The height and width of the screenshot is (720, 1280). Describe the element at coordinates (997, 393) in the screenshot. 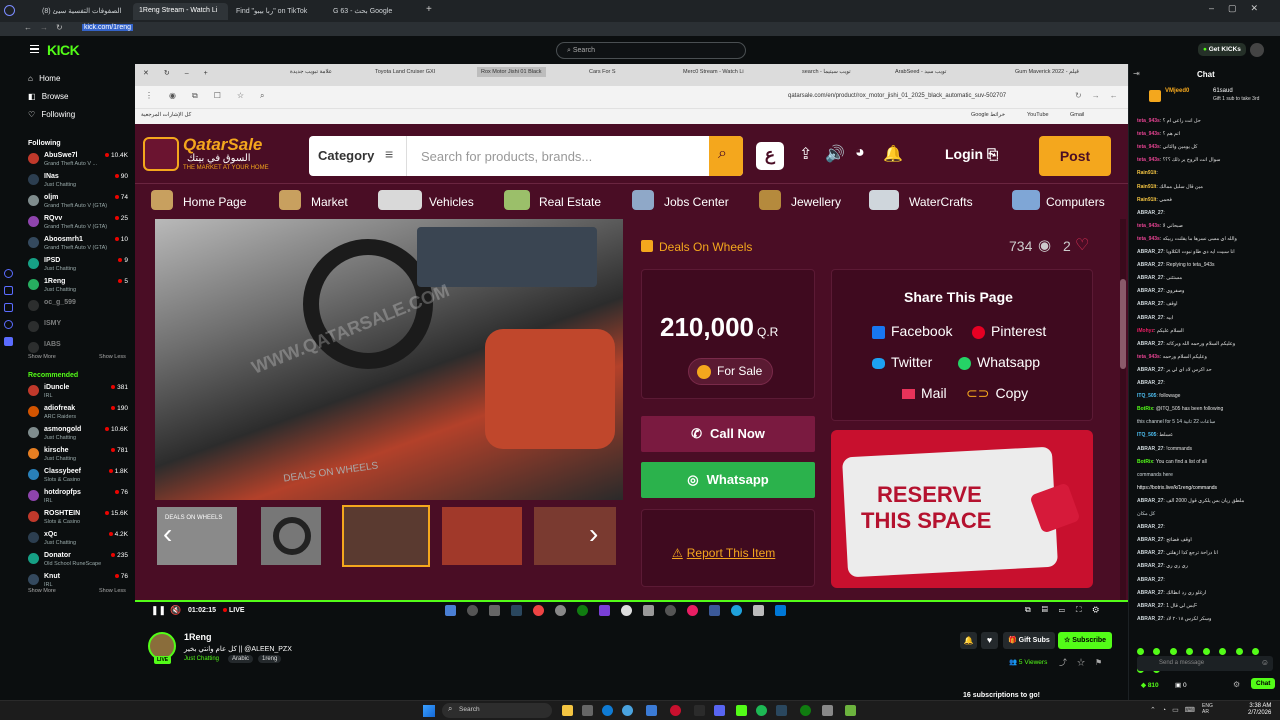

I see `share-copy: ⊂⊃ Copy` at that location.